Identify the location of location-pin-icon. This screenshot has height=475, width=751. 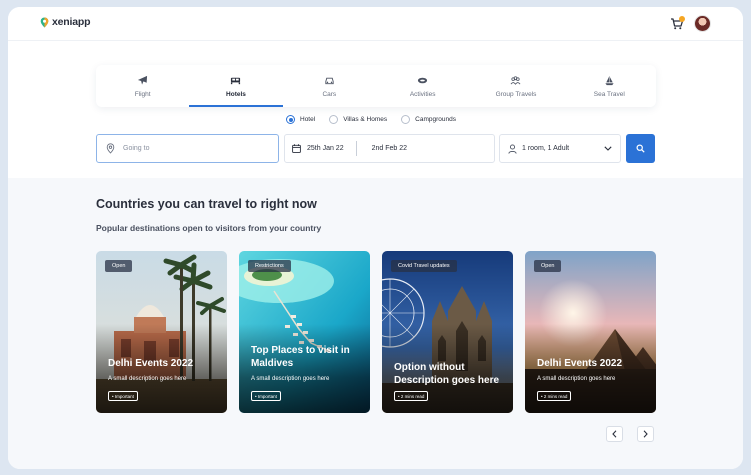
(110, 148).